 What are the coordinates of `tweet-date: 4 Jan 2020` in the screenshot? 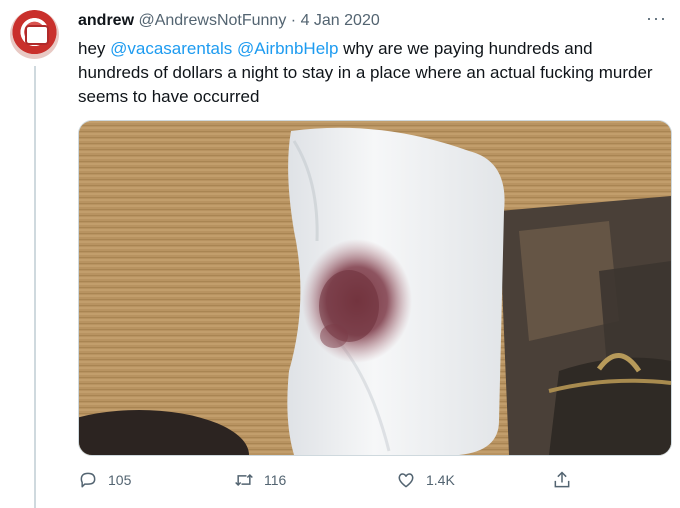 It's located at (340, 20).